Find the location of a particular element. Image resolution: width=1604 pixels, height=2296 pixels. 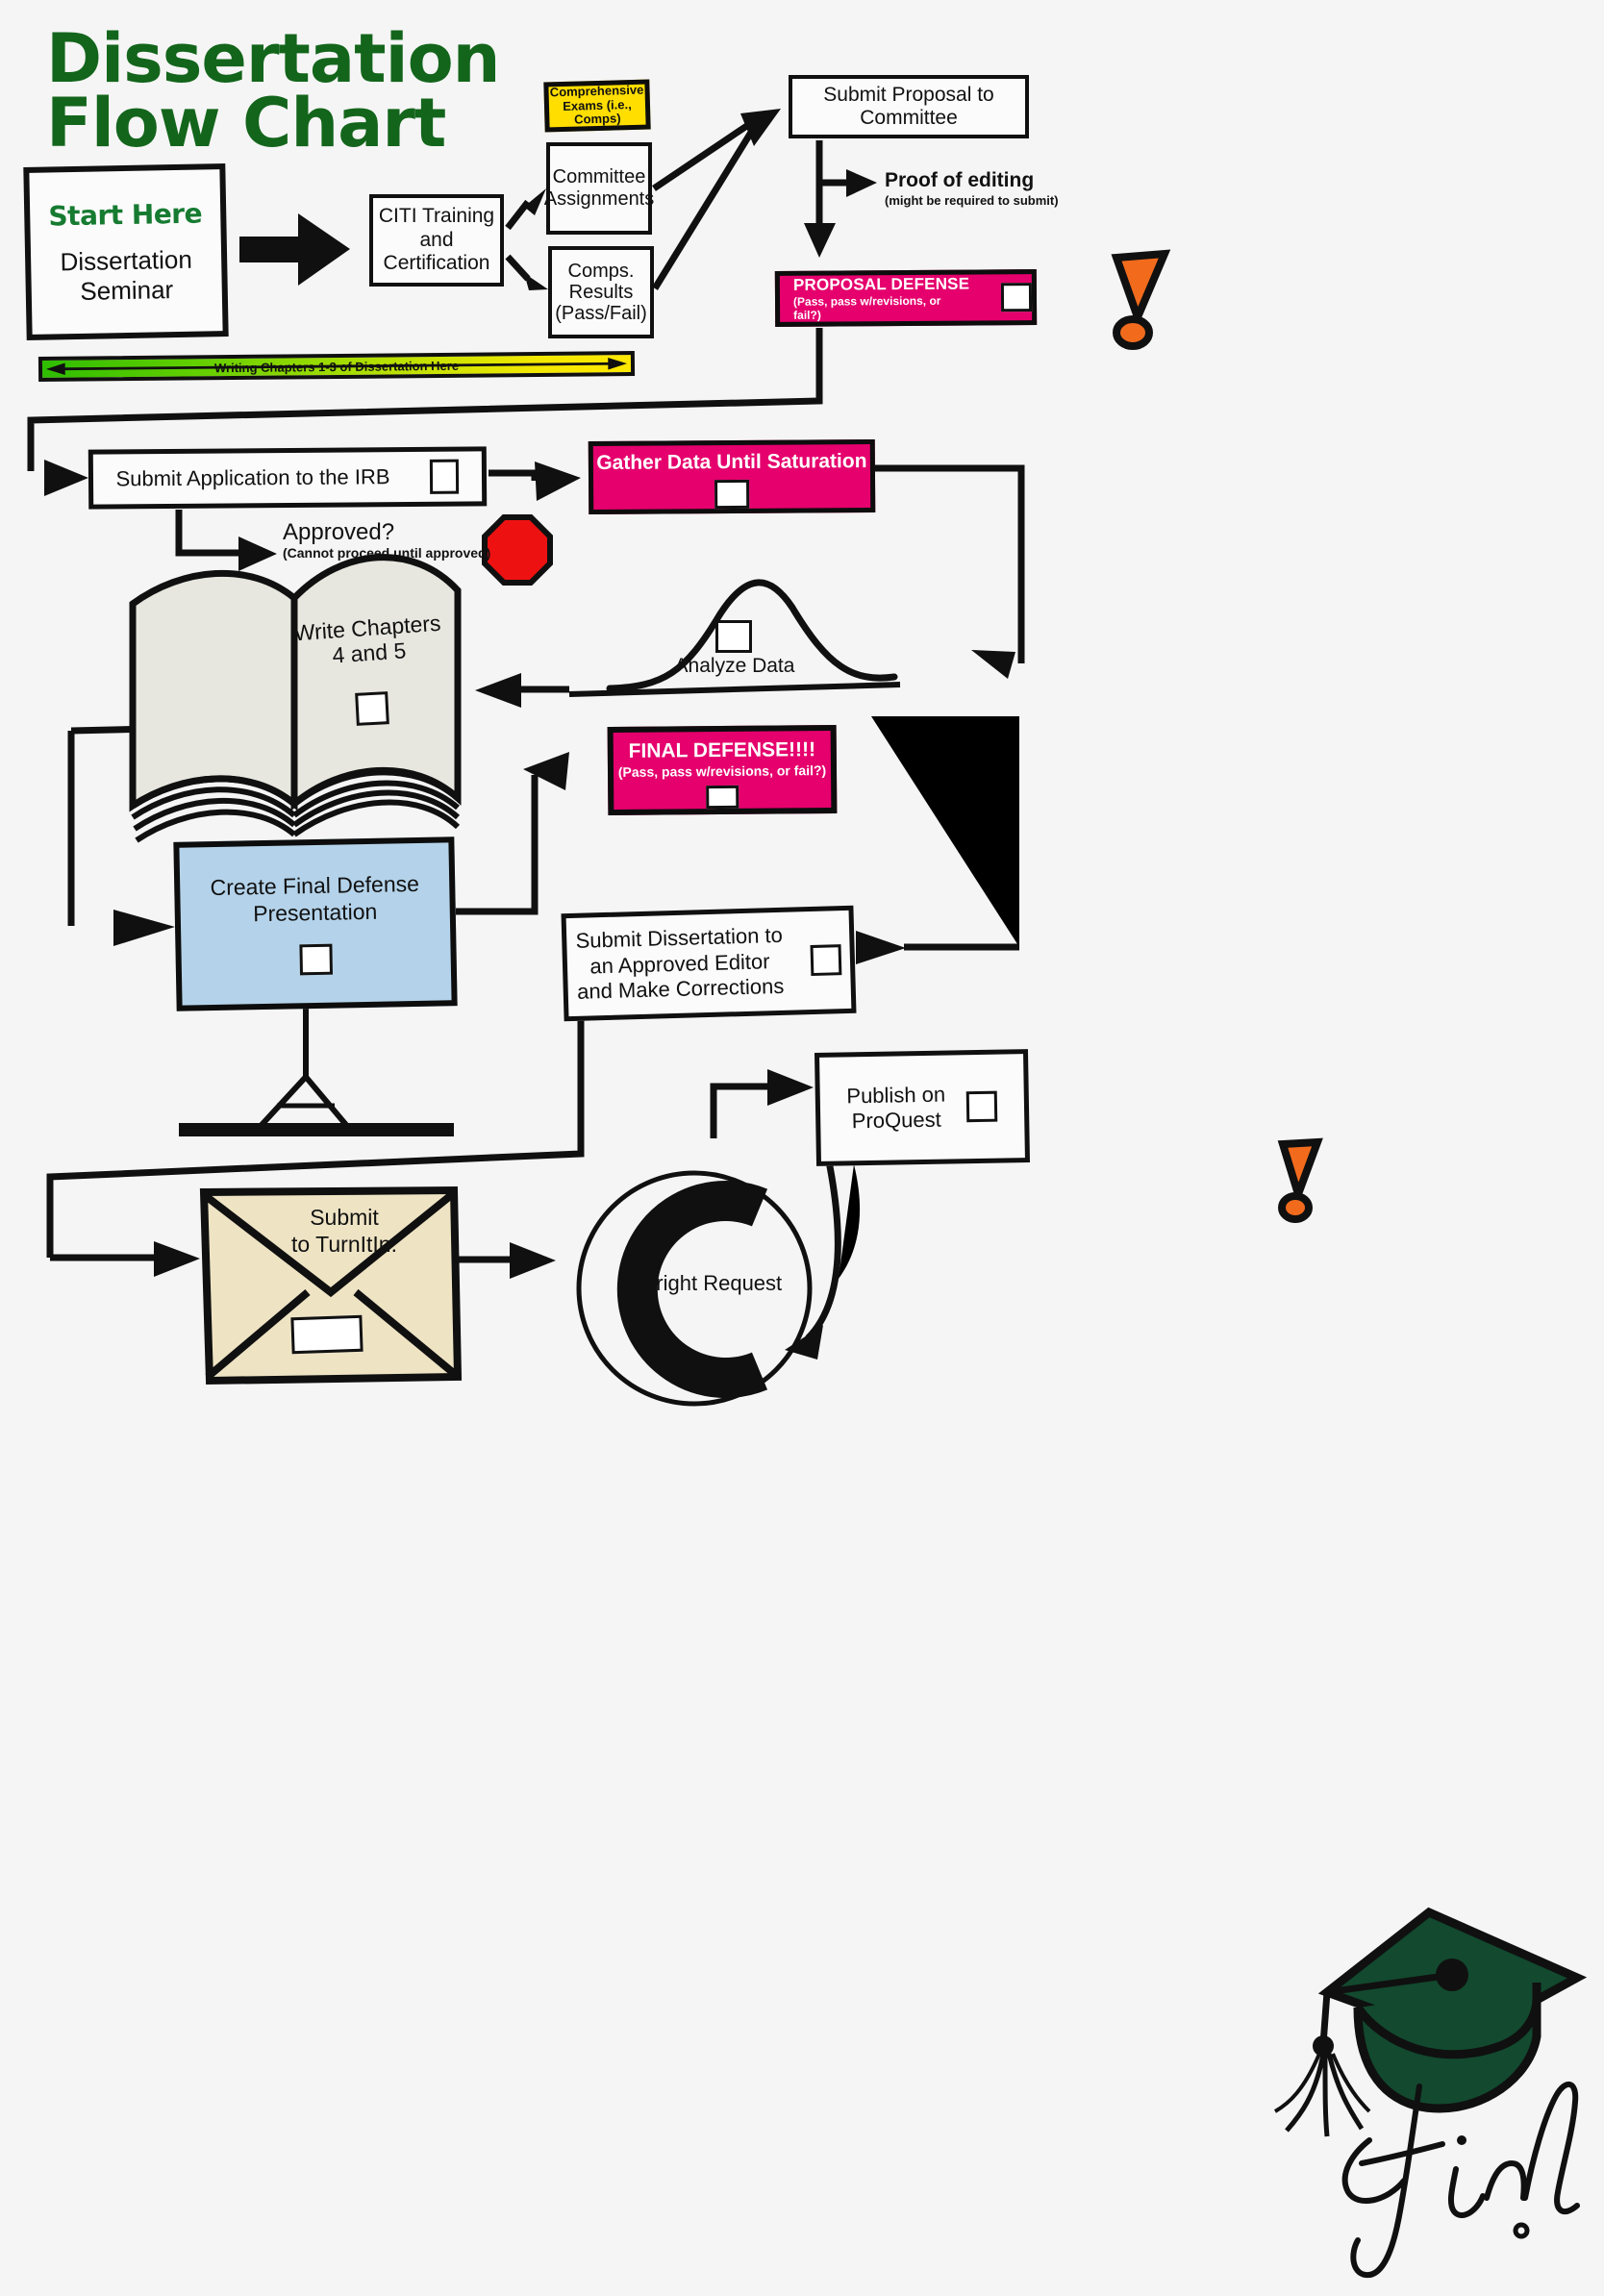

node-label: Publish on ProQuest is located at coordinates (896, 1108).